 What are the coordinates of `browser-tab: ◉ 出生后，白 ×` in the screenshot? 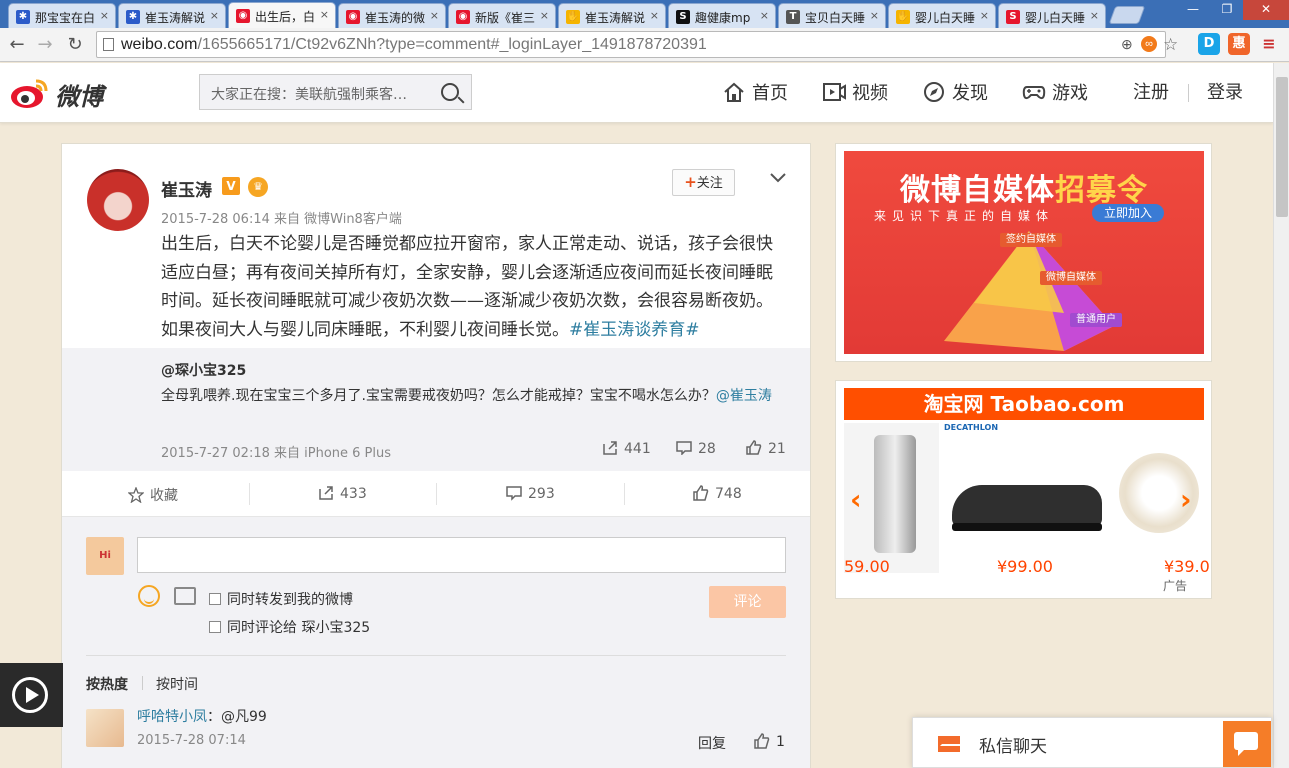 It's located at (282, 15).